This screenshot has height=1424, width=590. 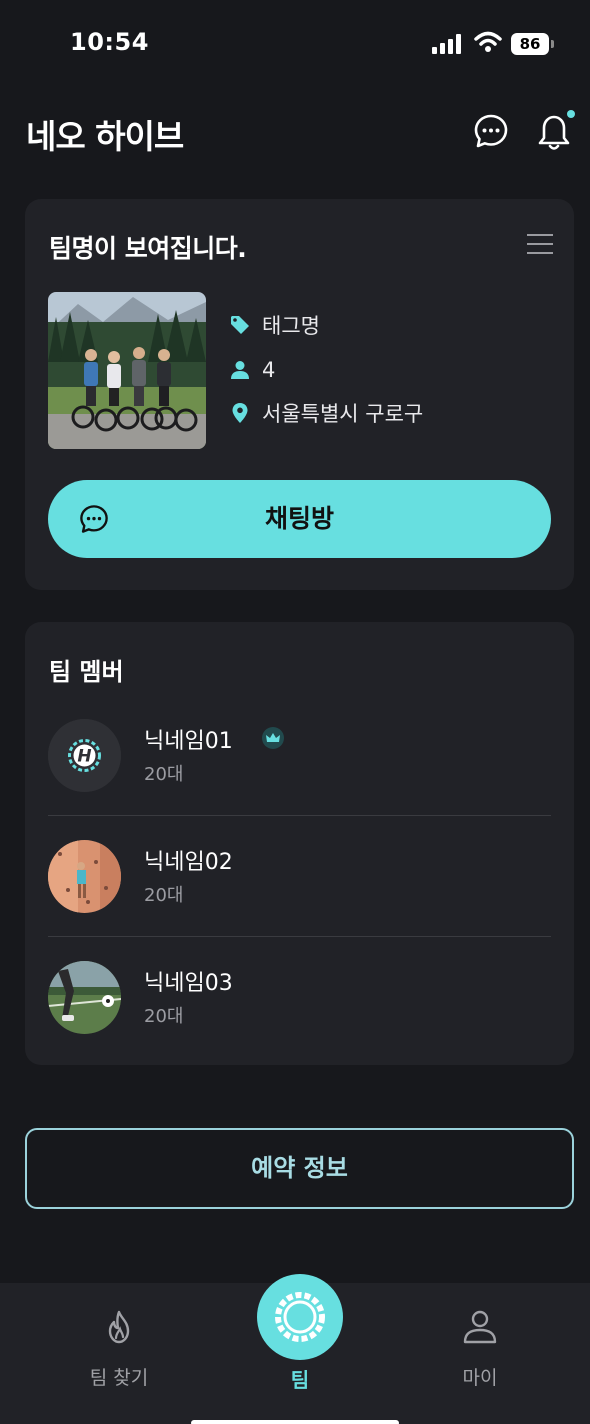 I want to click on member-nickname: 닉네임03, so click(x=188, y=983).